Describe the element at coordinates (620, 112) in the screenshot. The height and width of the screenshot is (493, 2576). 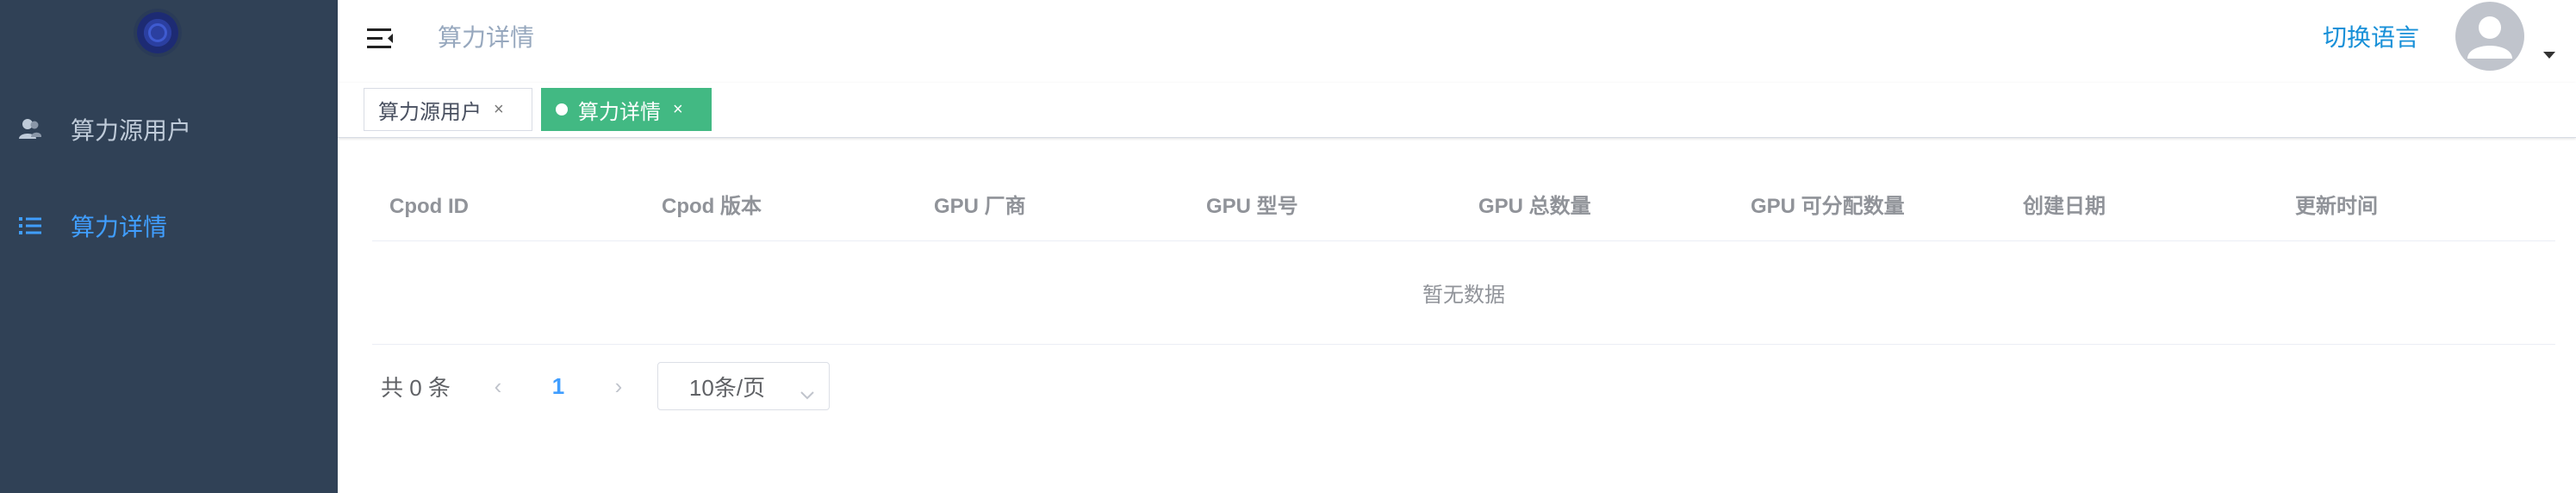
I see `tag-label: 算力详情` at that location.